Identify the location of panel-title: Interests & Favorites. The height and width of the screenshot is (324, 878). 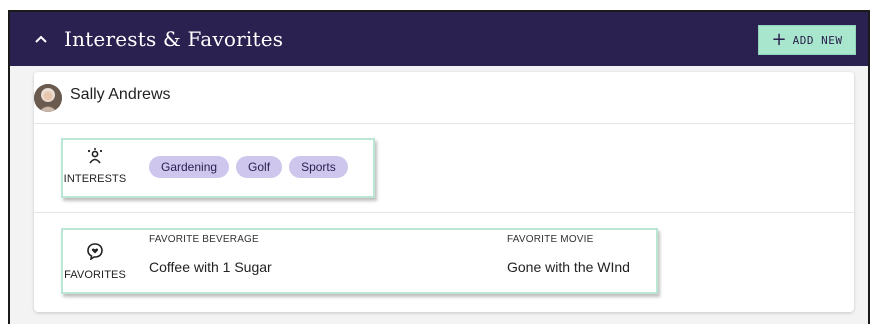
(174, 39).